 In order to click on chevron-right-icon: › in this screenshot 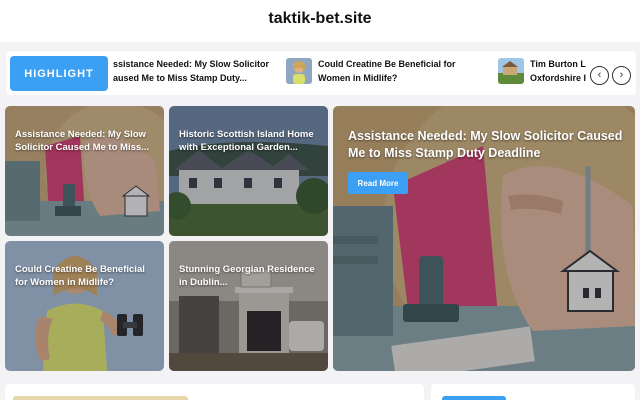, I will do `click(621, 75)`.